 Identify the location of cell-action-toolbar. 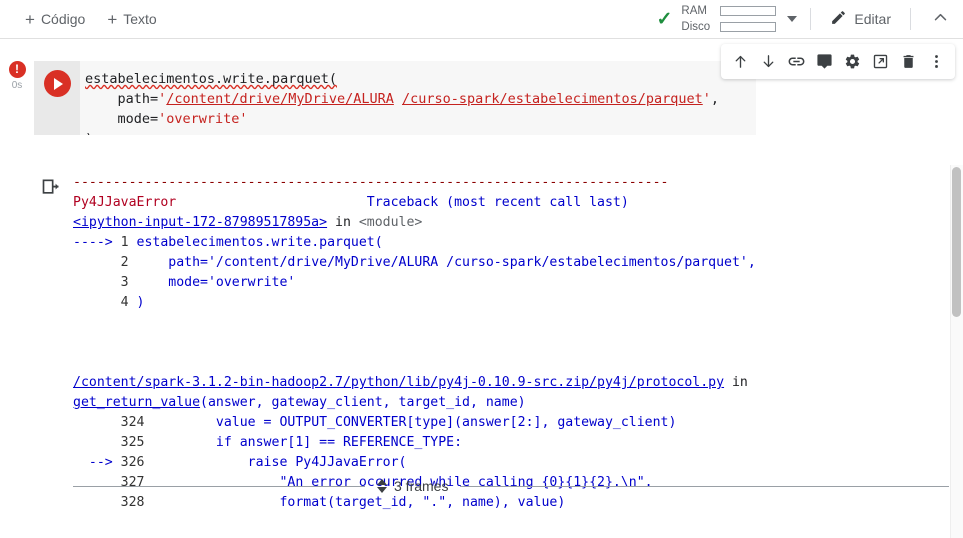
(838, 61).